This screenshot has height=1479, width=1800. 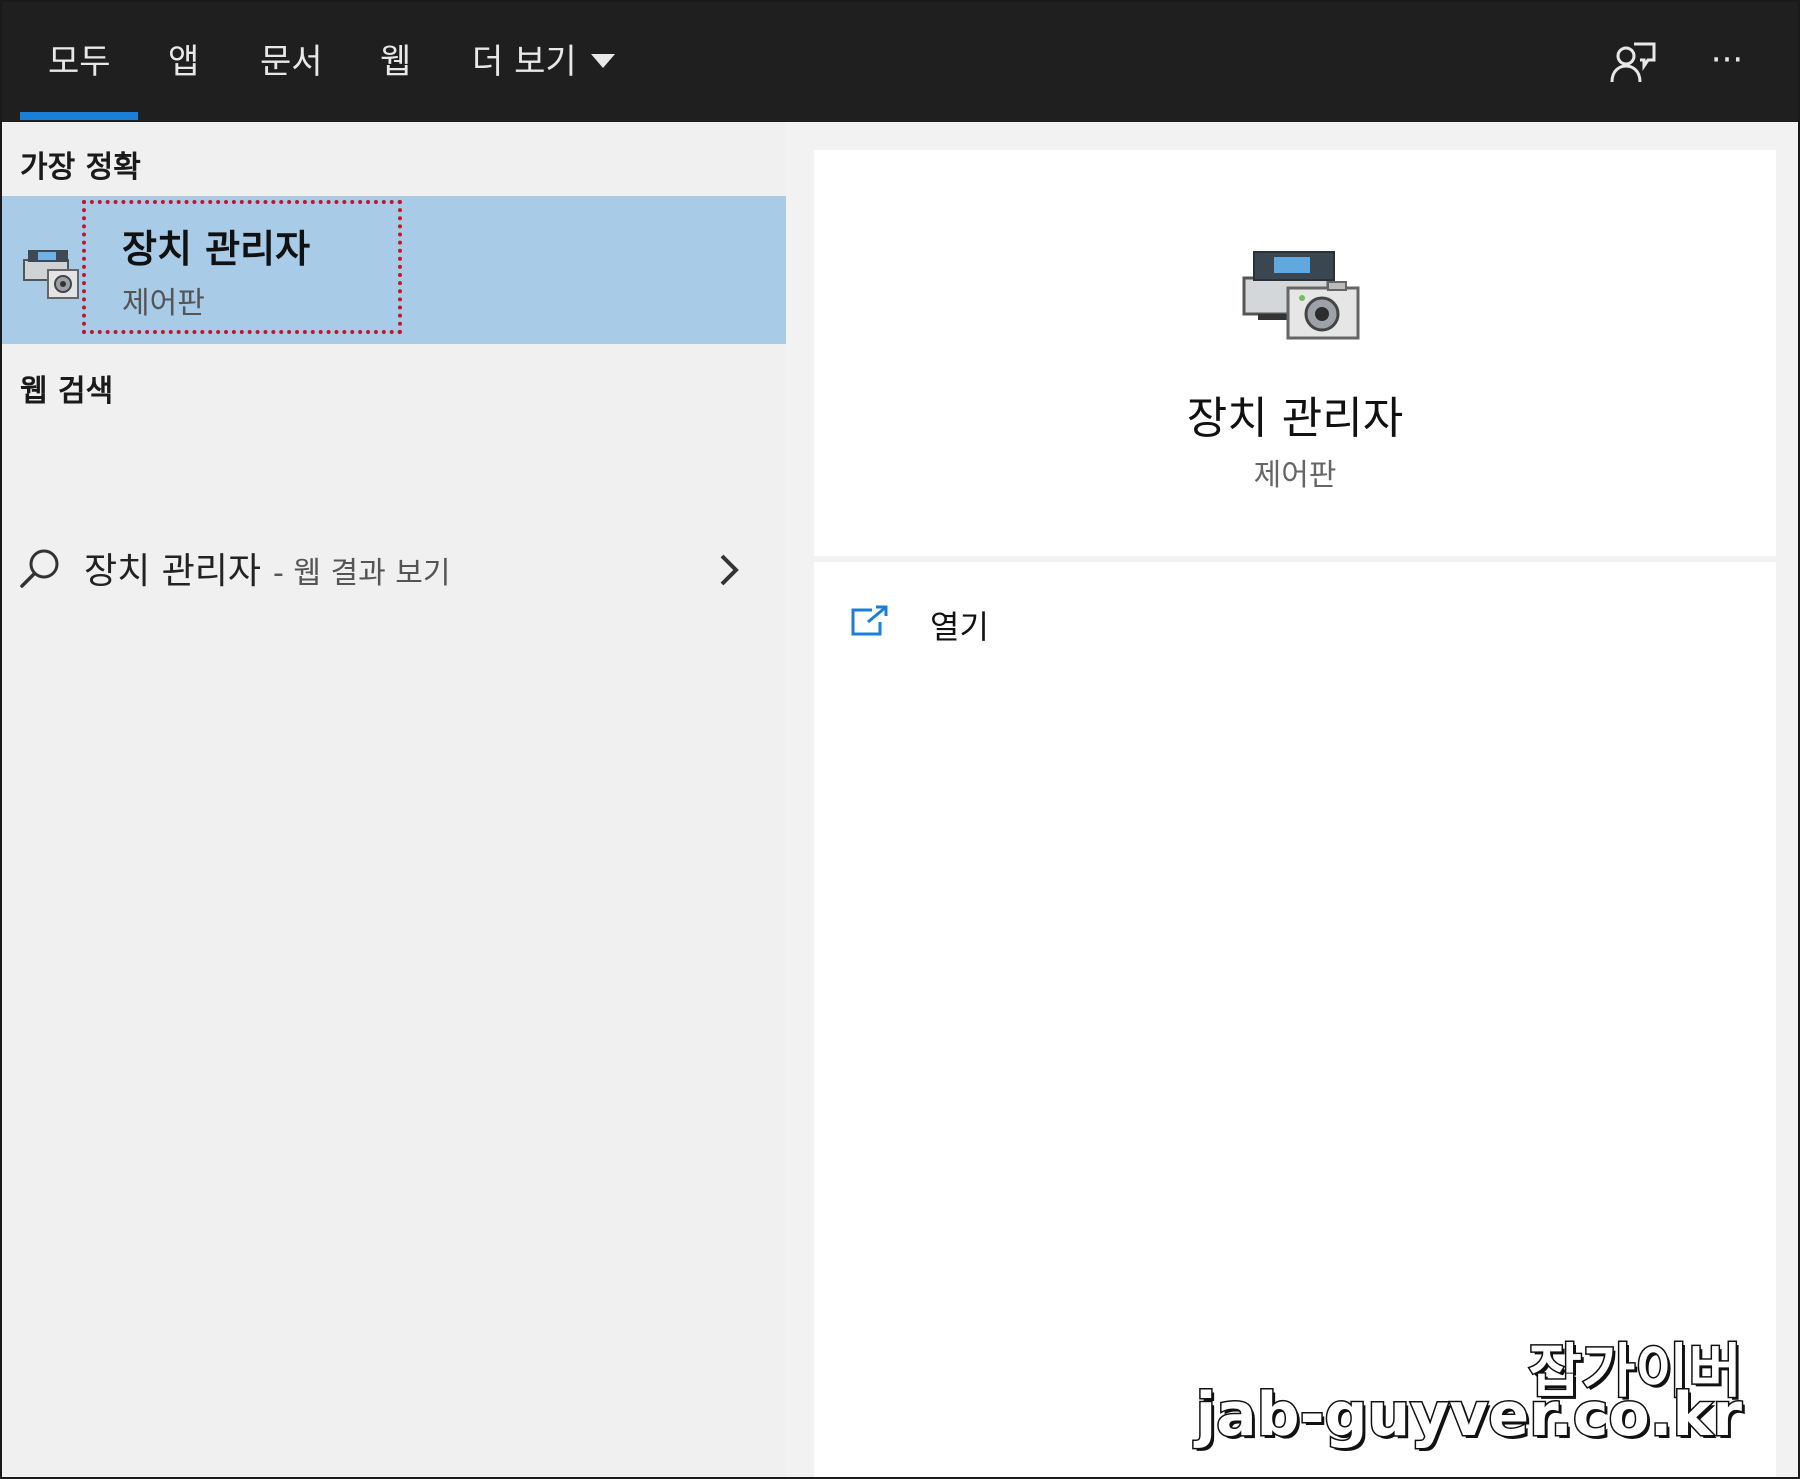 What do you see at coordinates (602, 60) in the screenshot?
I see `caret-down-icon` at bounding box center [602, 60].